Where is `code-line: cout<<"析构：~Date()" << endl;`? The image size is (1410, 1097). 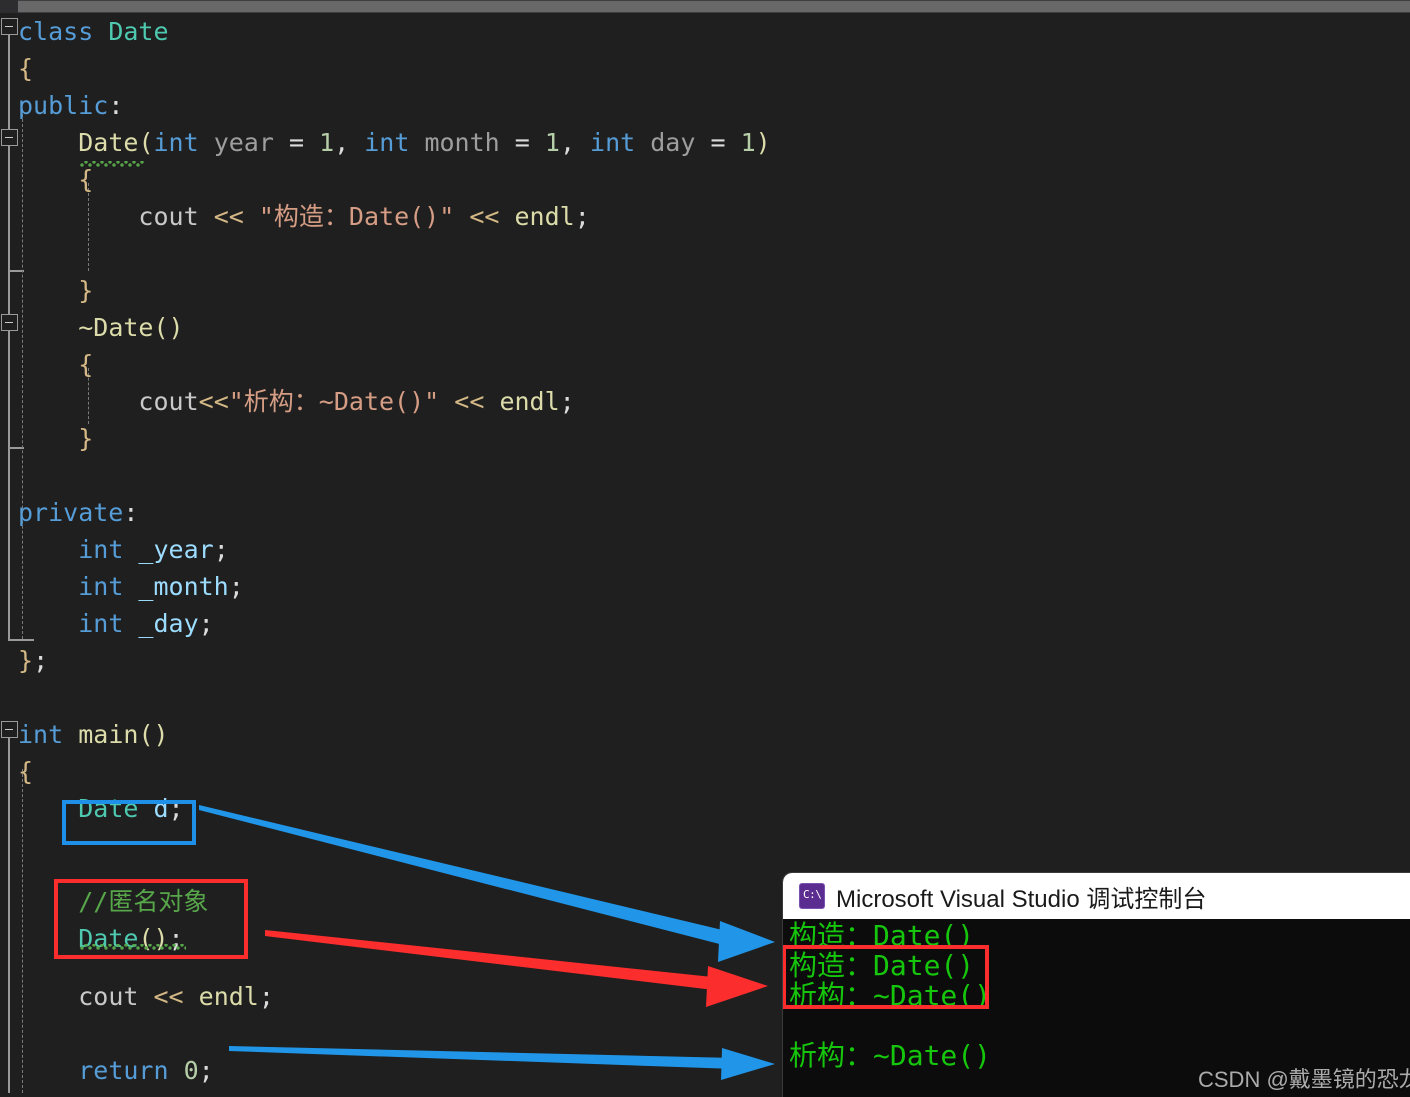
code-line: cout<<"析构：~Date()" << endl; is located at coordinates (296, 401).